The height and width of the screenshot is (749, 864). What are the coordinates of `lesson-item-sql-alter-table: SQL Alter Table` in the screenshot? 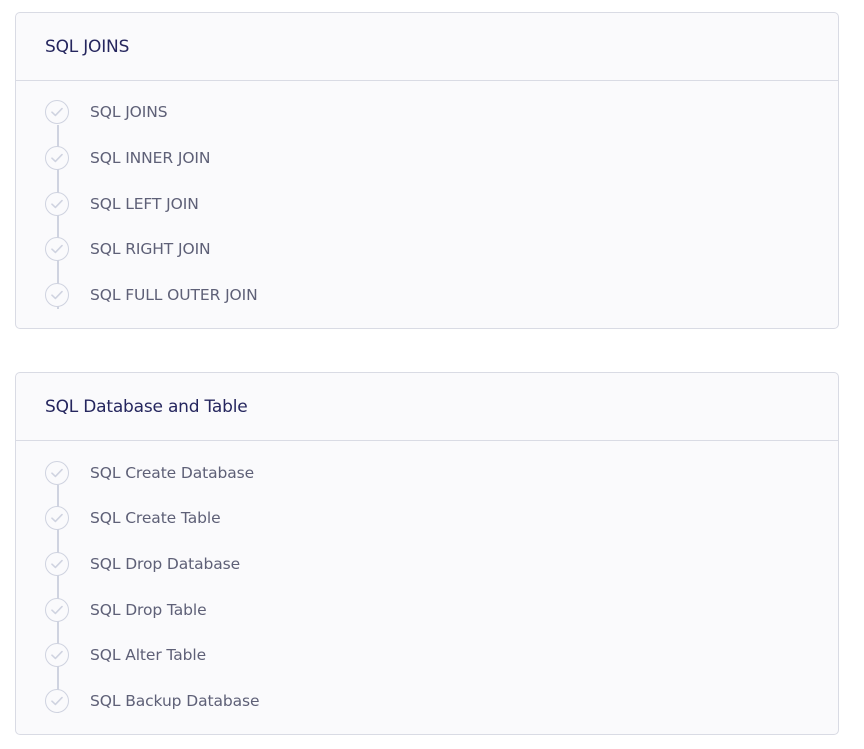 It's located at (166, 656).